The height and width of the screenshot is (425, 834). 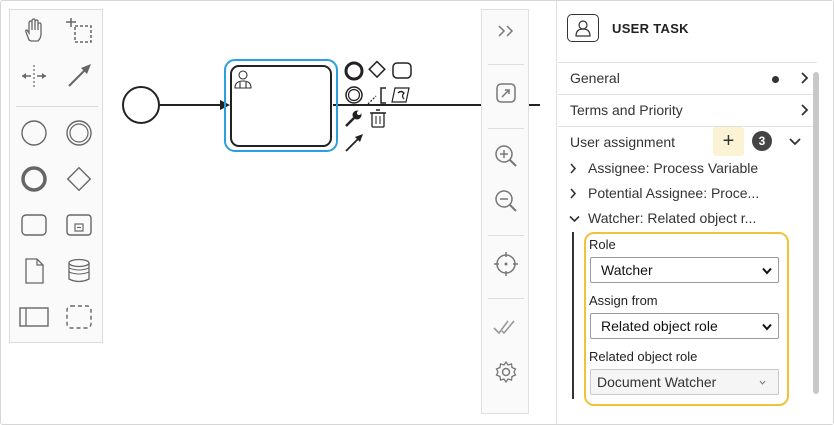 What do you see at coordinates (79, 271) in the screenshot?
I see `data-store-icon` at bounding box center [79, 271].